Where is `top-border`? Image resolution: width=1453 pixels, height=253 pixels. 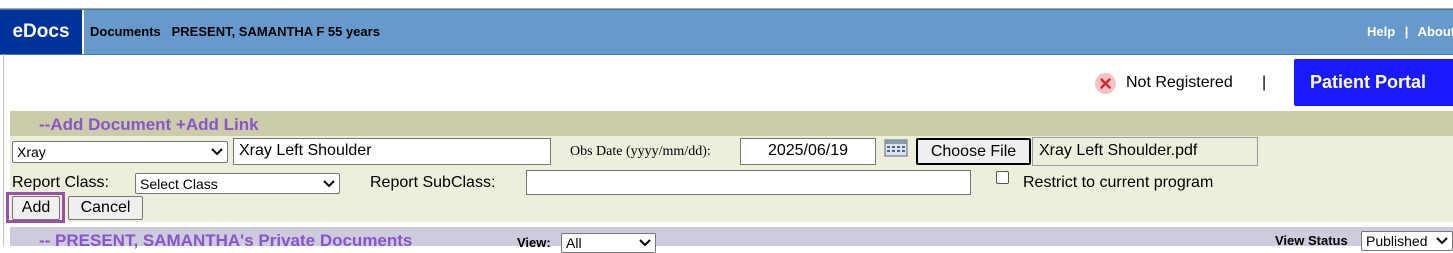 top-border is located at coordinates (726, 4).